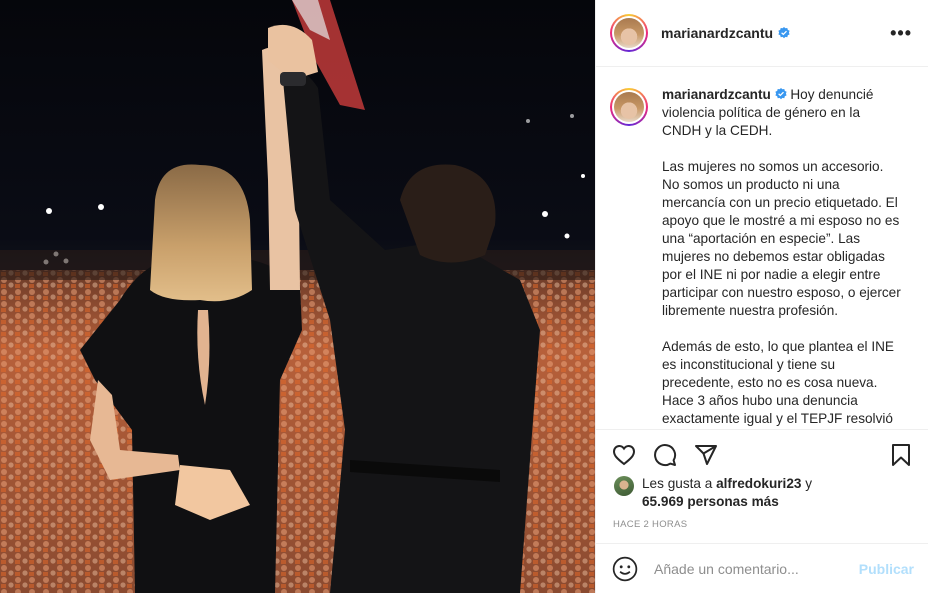 This screenshot has height=593, width=928. Describe the element at coordinates (717, 33) in the screenshot. I see `author-username: marianardzcantu` at that location.